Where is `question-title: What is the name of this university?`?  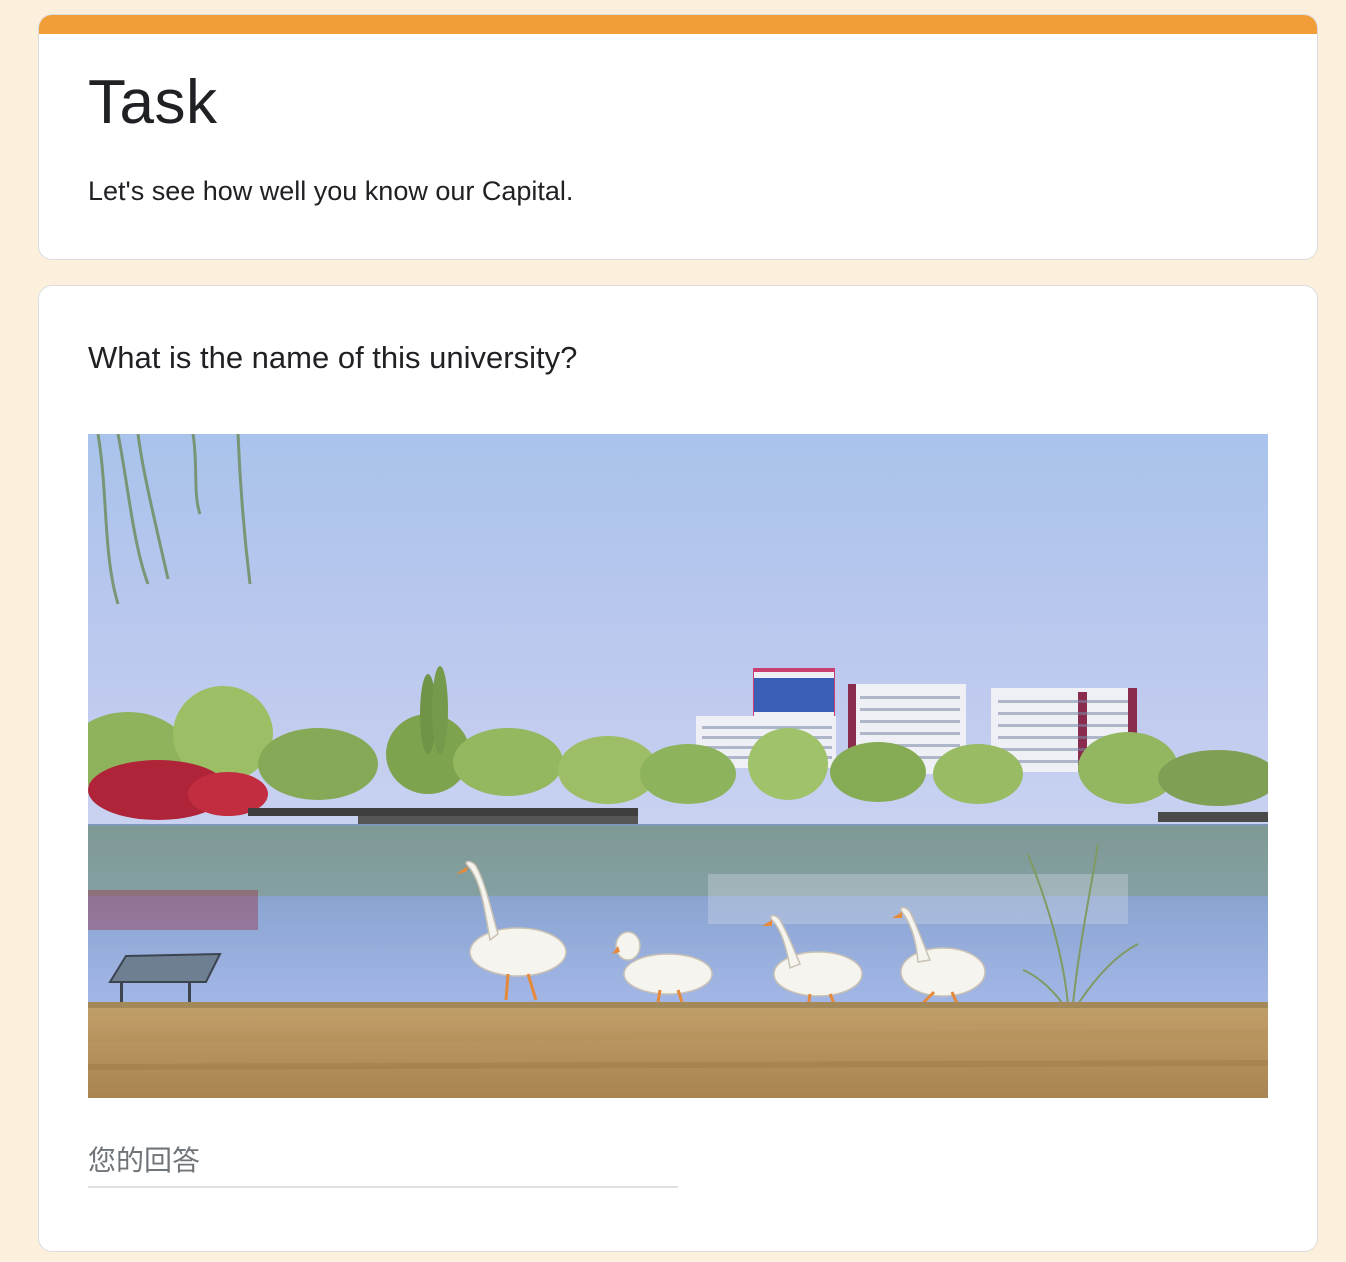
question-title: What is the name of this university? is located at coordinates (333, 357).